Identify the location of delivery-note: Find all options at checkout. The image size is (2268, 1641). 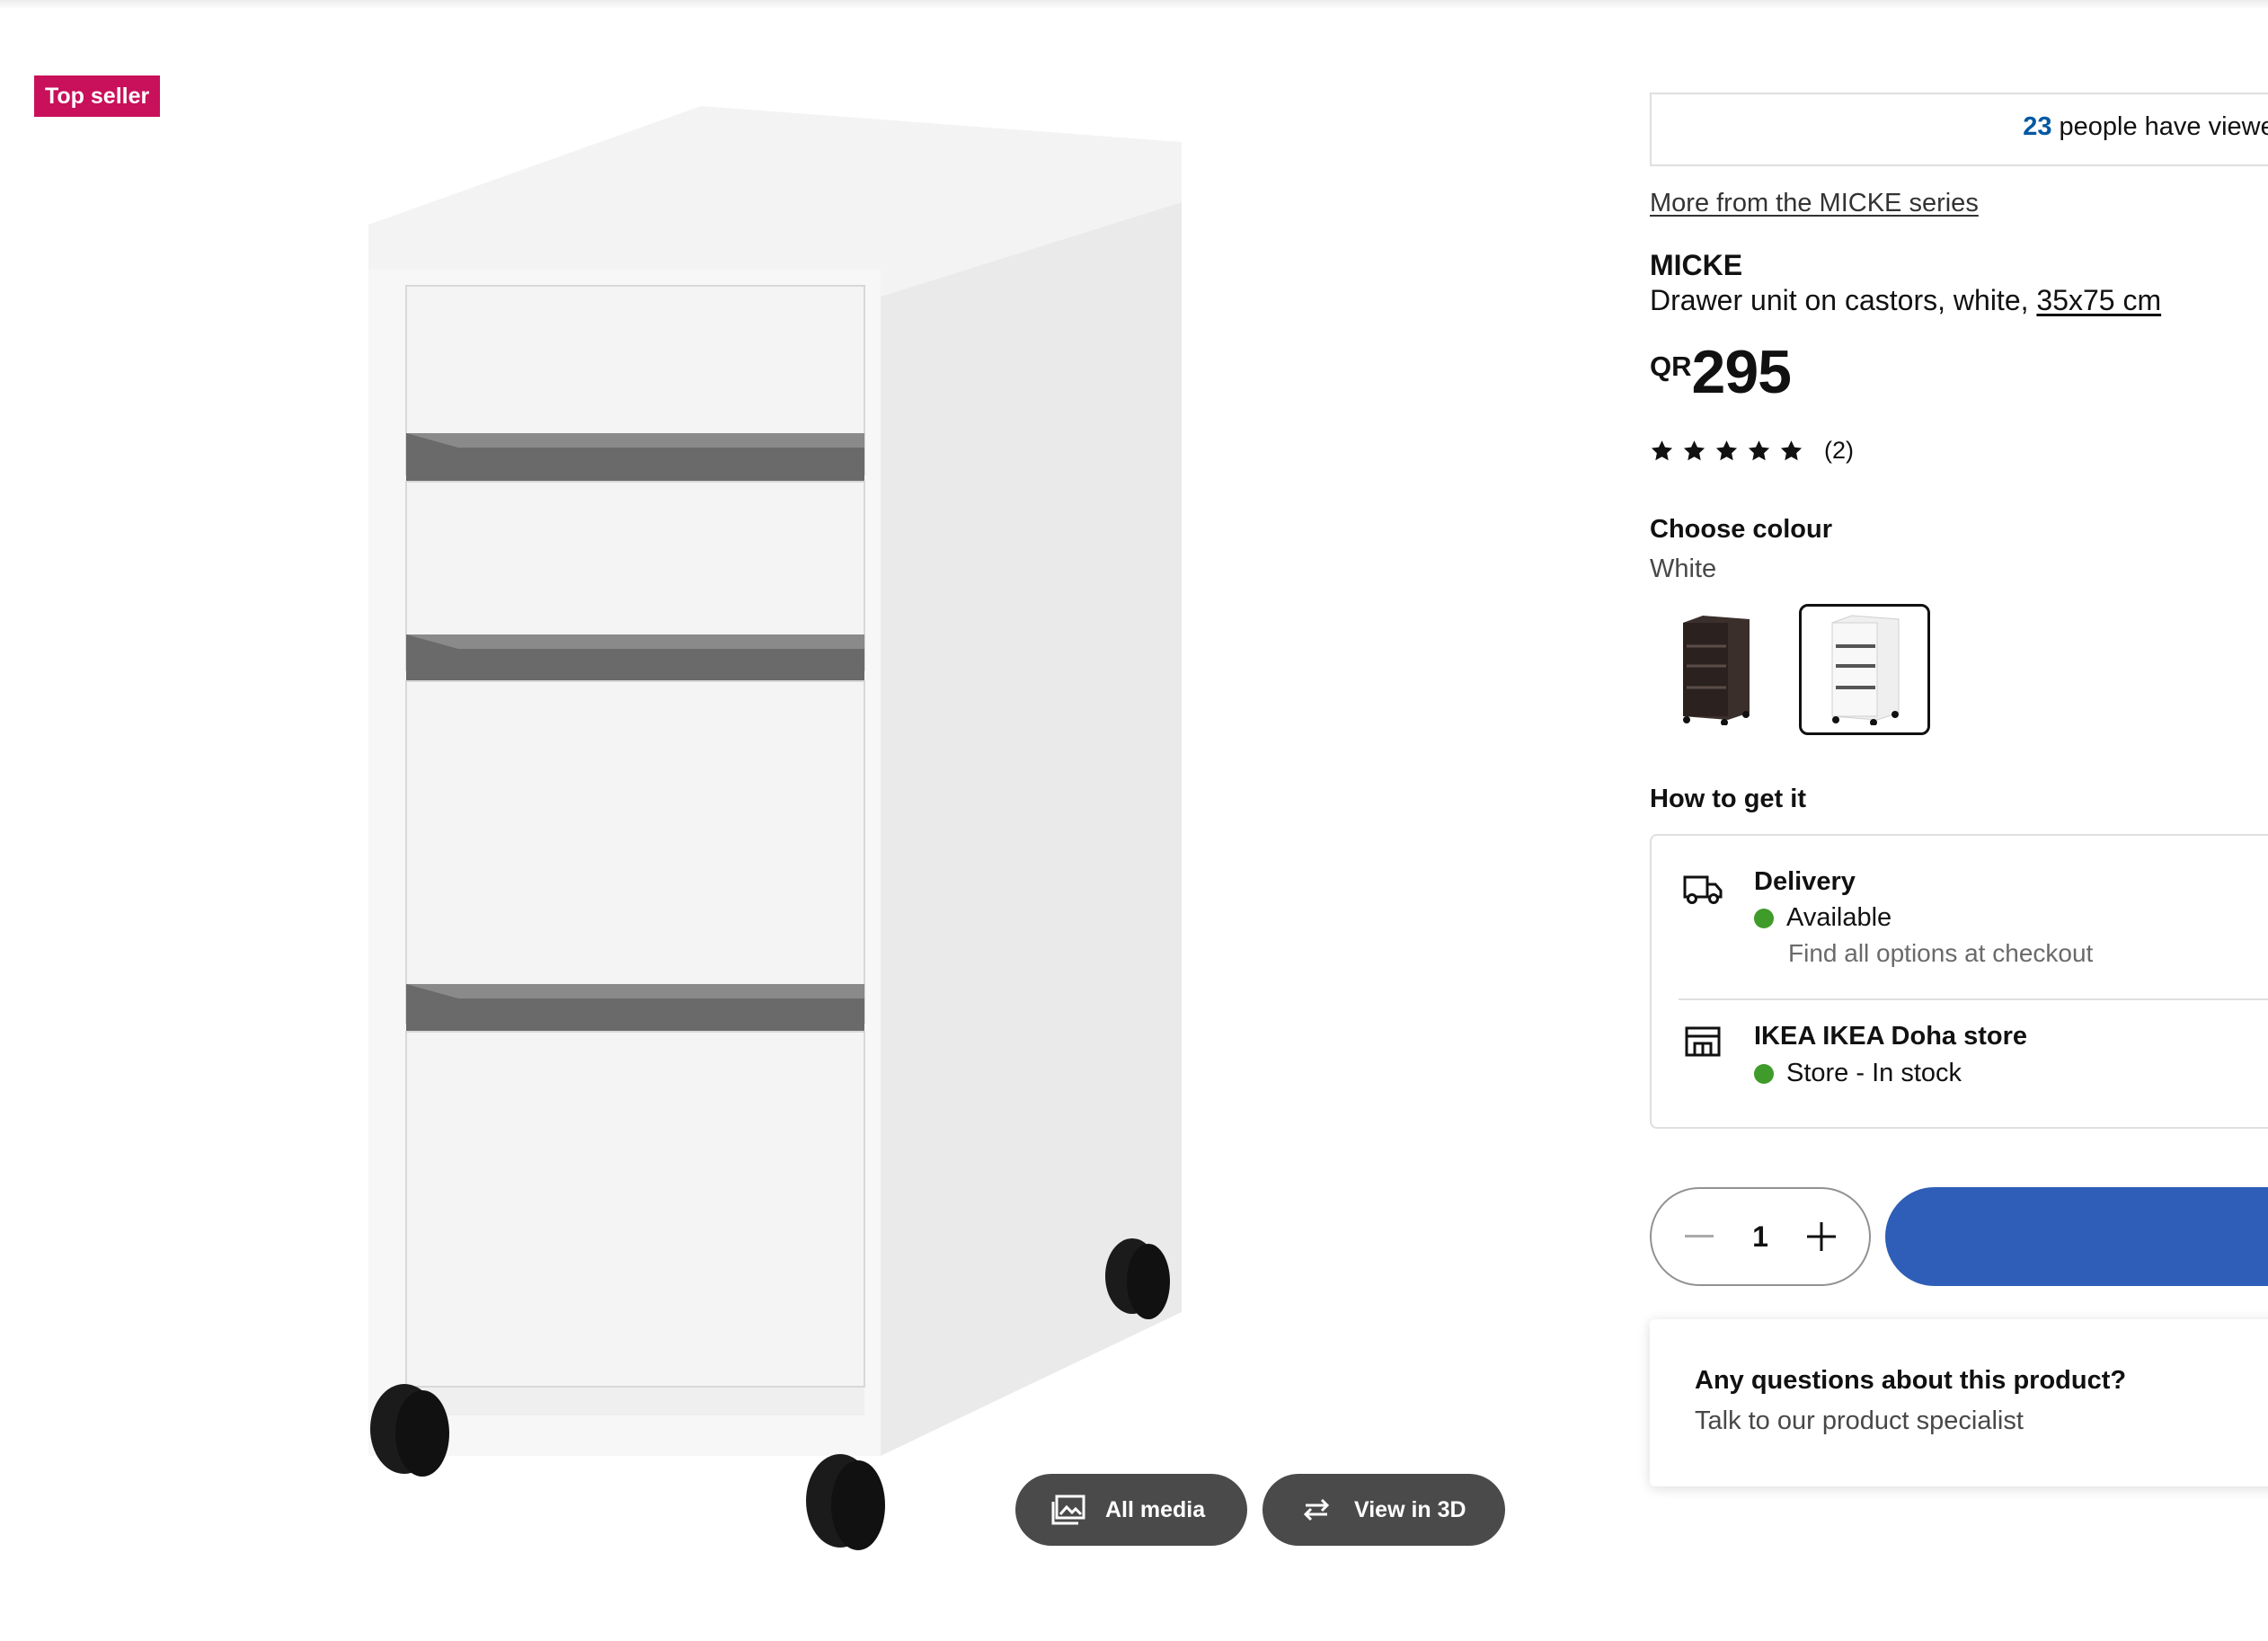
(1941, 953).